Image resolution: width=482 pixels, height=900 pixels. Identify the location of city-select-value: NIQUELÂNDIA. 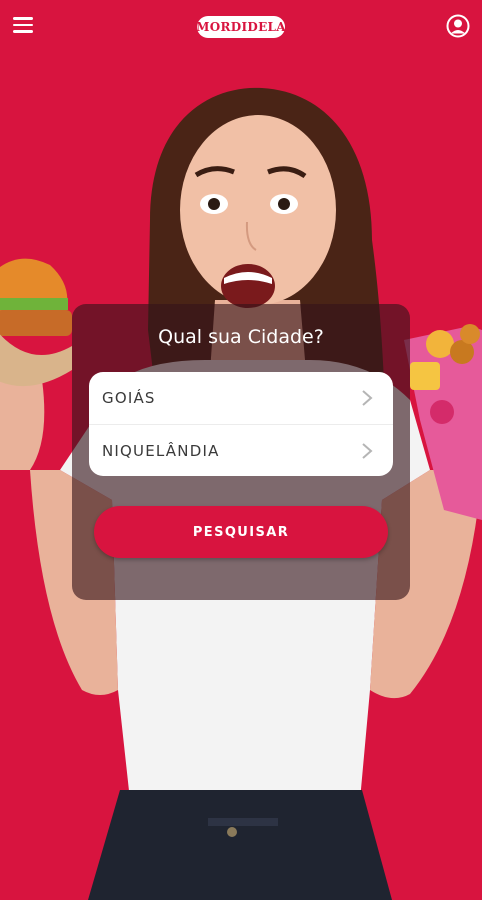
(161, 450).